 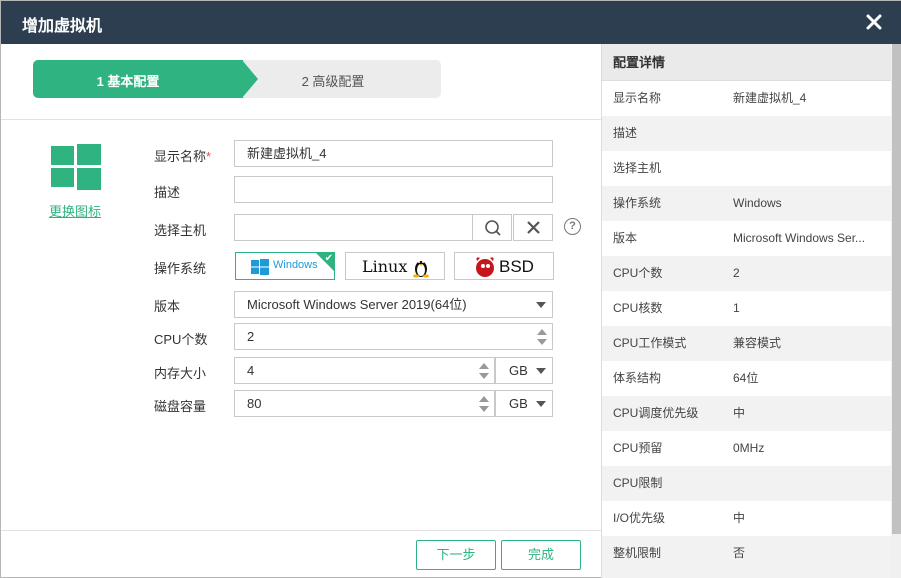 I want to click on details-key: CPU核数, so click(x=638, y=308).